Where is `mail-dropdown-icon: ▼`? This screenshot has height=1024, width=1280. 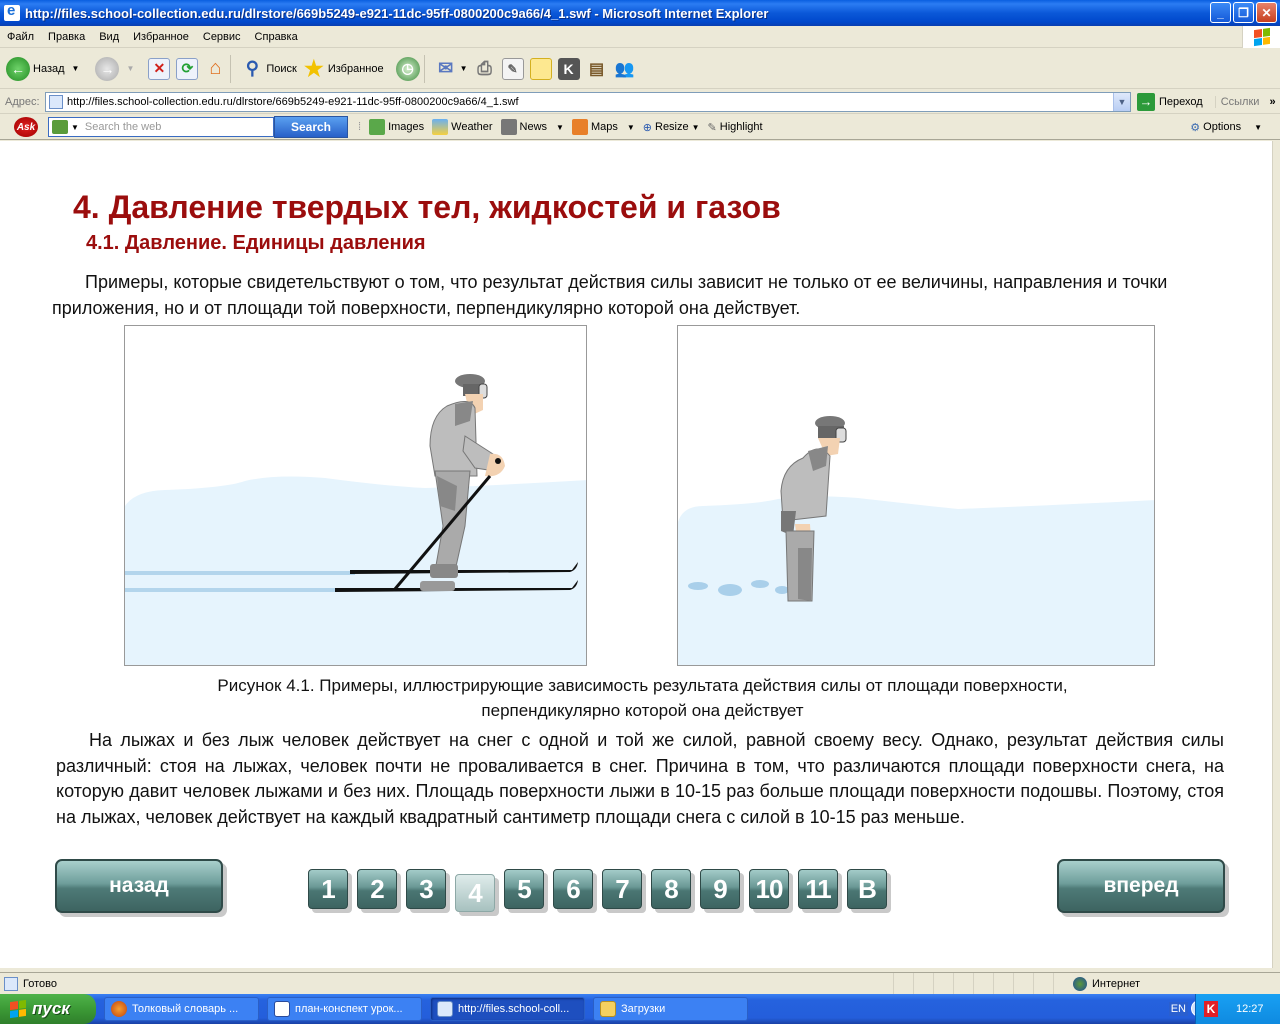 mail-dropdown-icon: ▼ is located at coordinates (464, 68).